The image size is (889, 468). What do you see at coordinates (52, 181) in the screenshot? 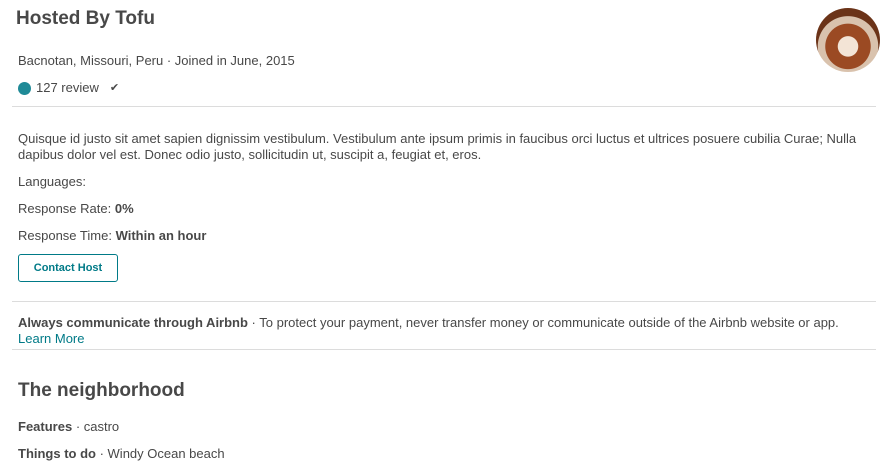
I see `languages: Languages:` at bounding box center [52, 181].